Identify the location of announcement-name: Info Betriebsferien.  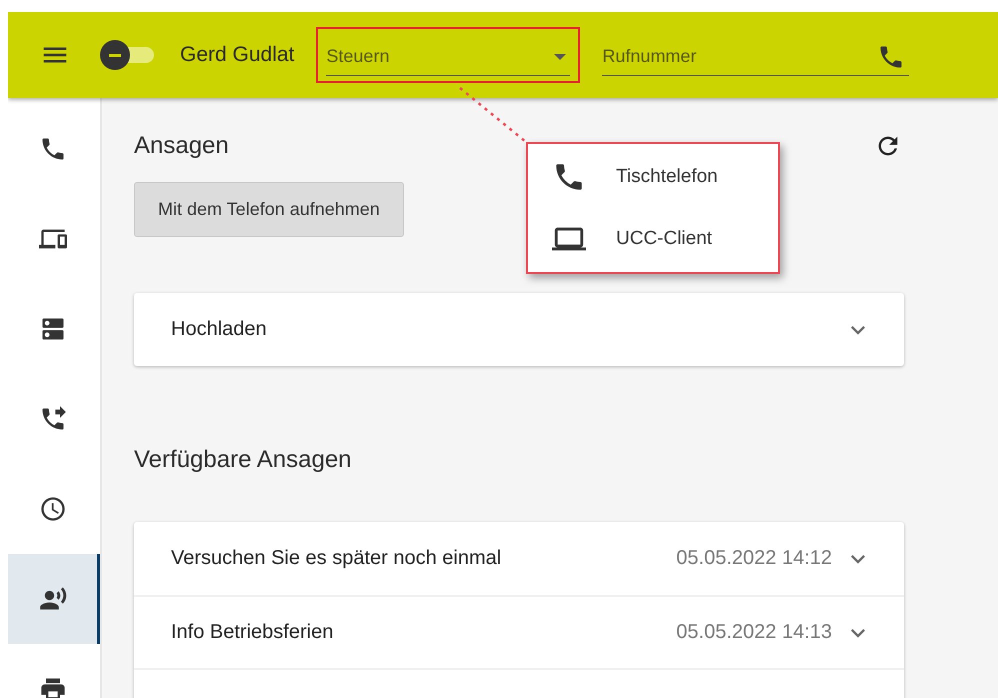
(252, 632).